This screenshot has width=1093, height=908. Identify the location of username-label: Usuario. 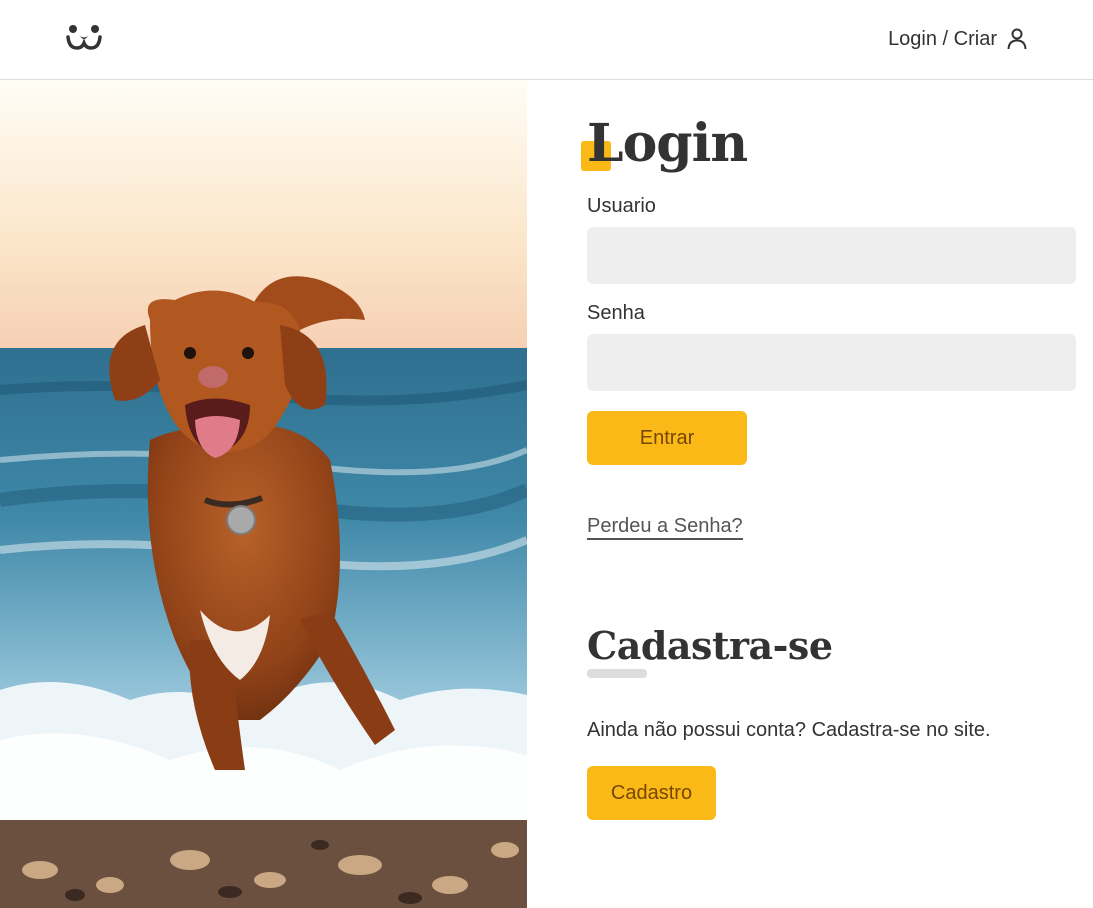
(621, 206).